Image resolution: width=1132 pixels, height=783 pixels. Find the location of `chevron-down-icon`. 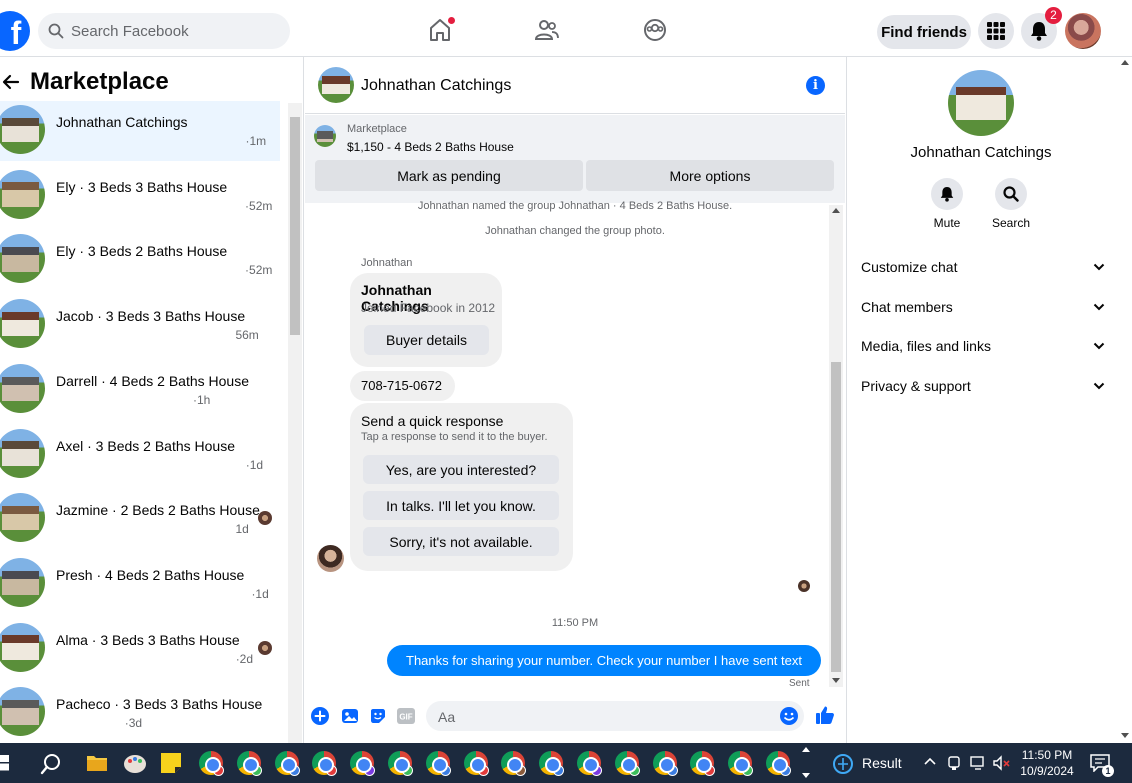

chevron-down-icon is located at coordinates (1099, 346).